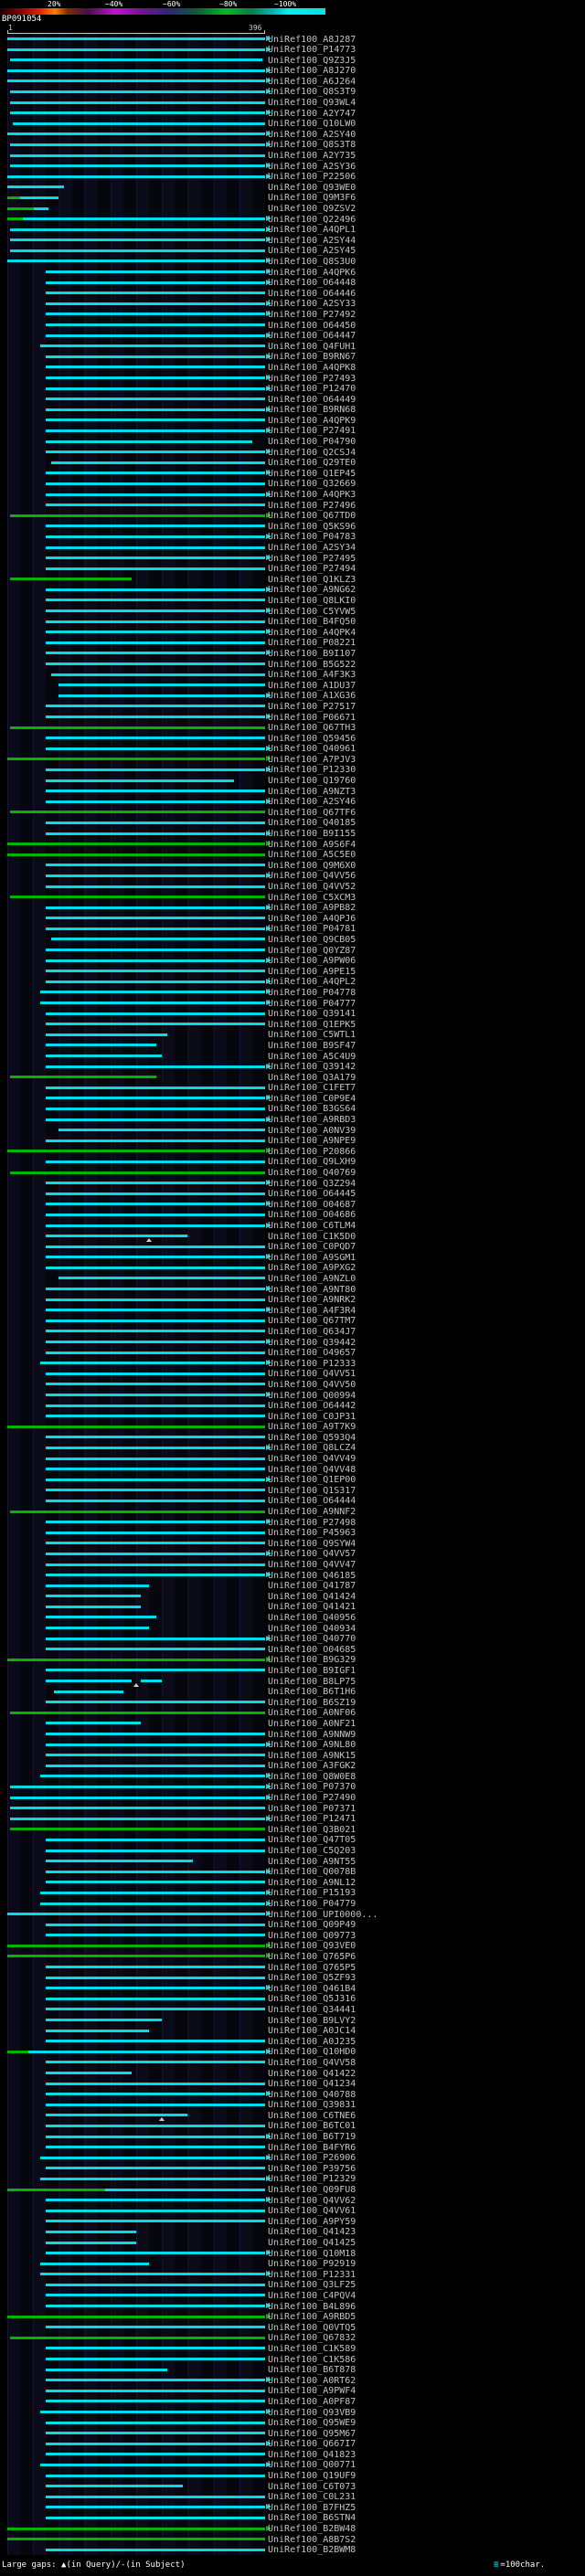  I want to click on hit-label: UniRef100_P12330, so click(312, 770).